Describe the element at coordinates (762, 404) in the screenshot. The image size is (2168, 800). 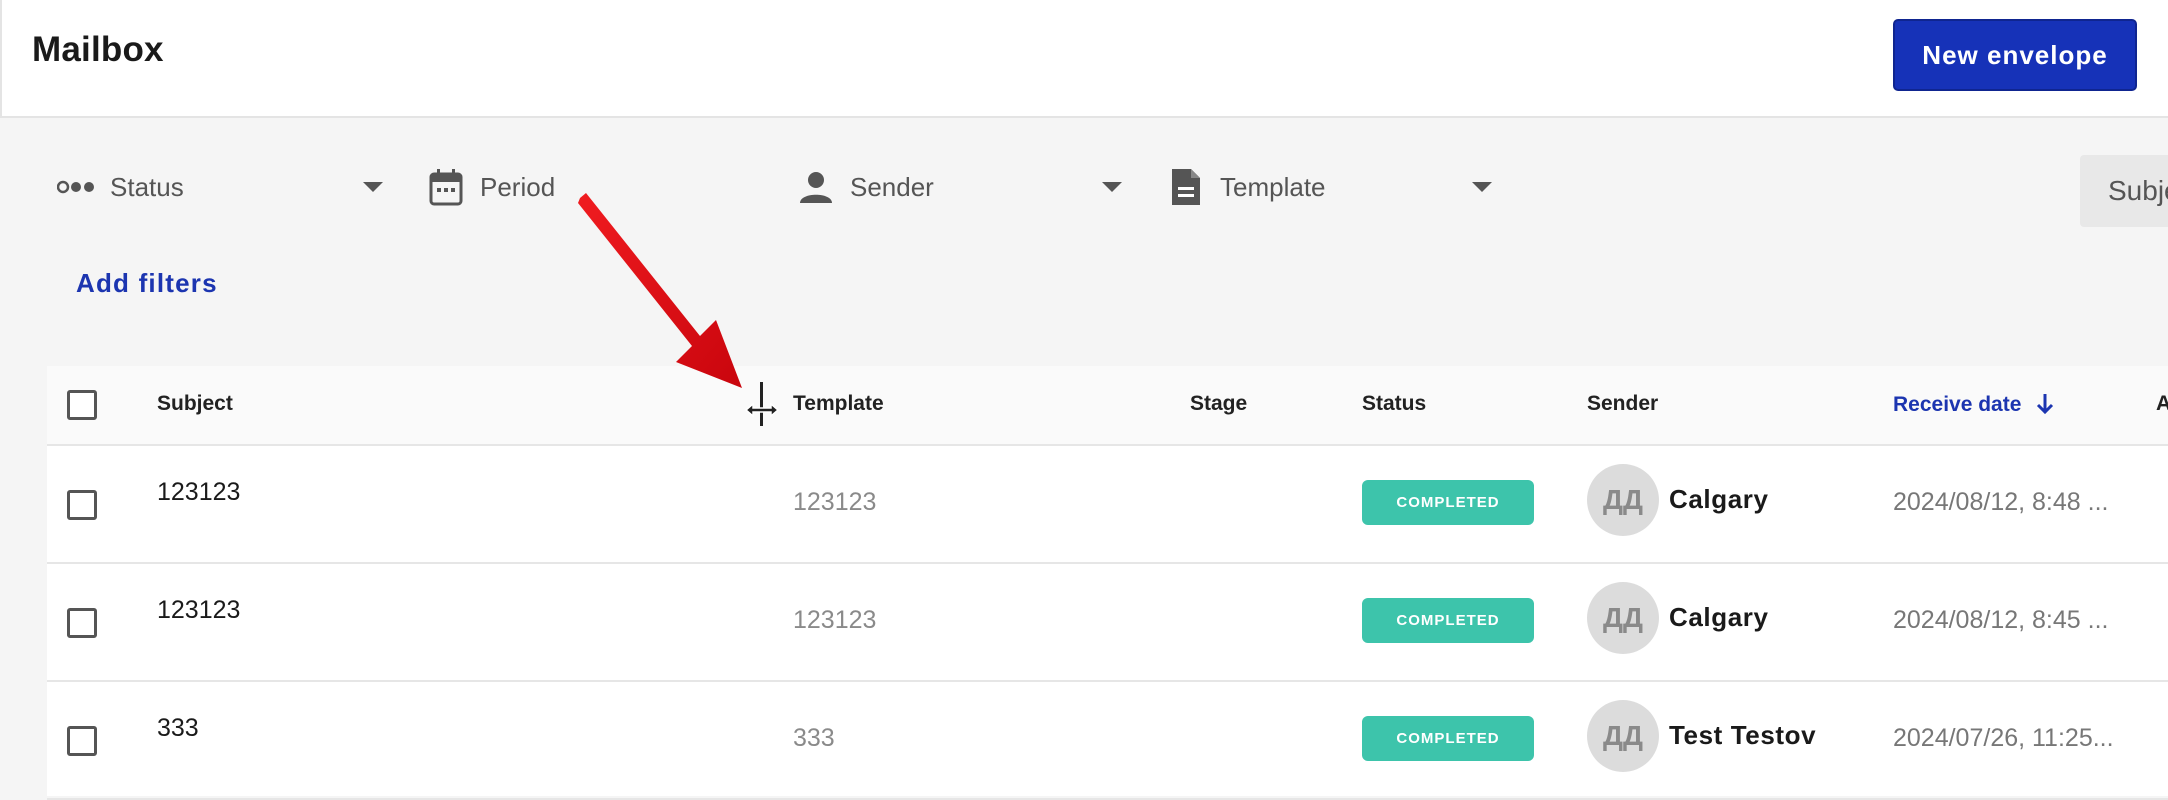
I see `column-resize-cursor-icon` at that location.